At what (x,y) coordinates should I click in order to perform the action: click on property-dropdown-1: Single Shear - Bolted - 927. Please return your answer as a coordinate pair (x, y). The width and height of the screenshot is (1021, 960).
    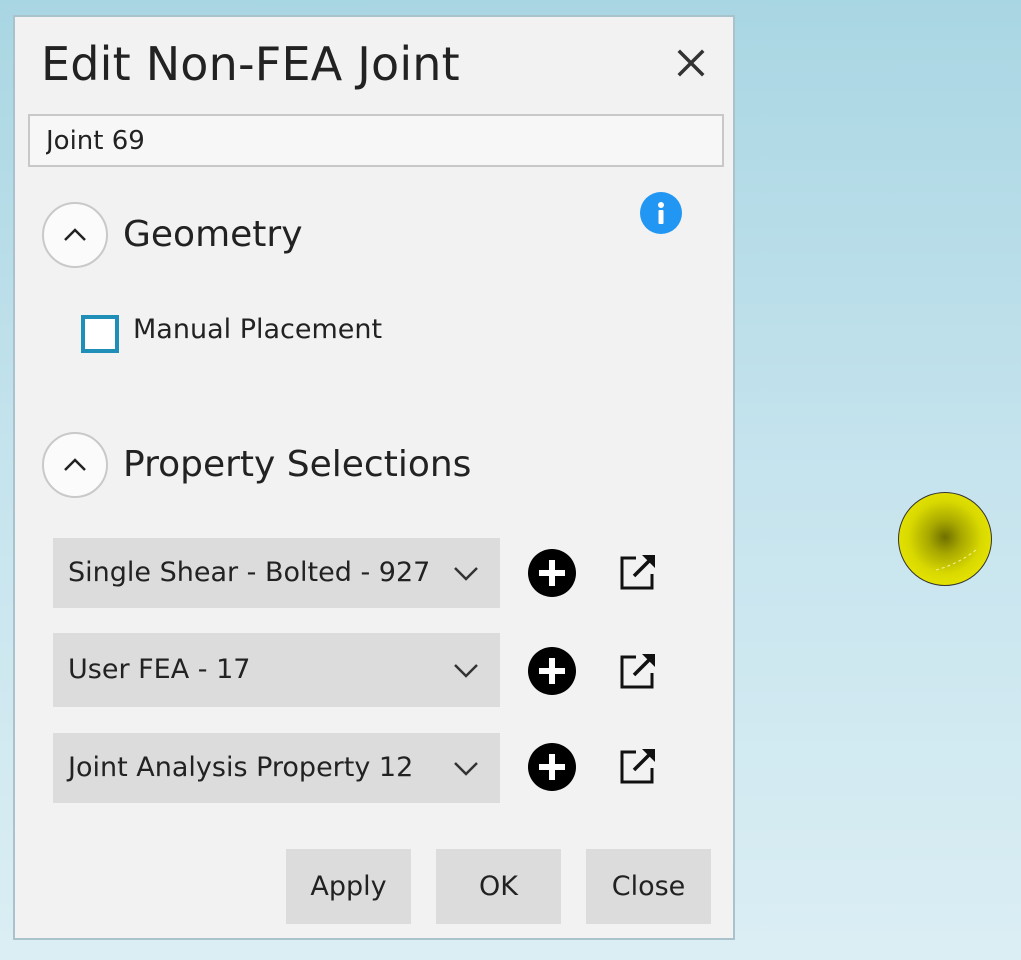
    Looking at the image, I should click on (276, 573).